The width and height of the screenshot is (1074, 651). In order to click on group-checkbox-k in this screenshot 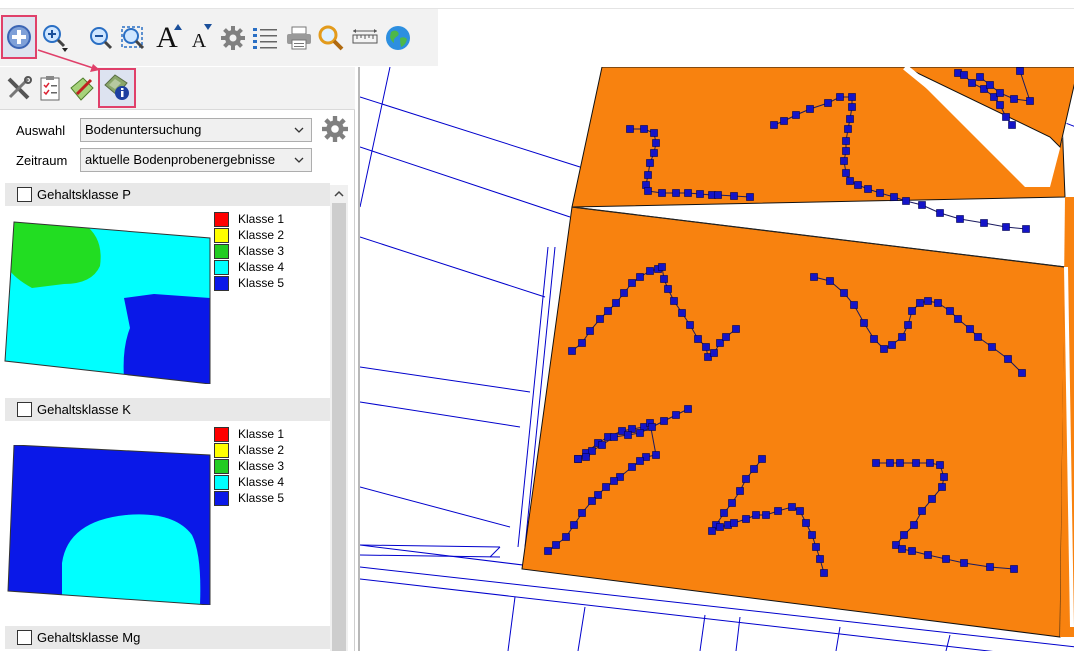, I will do `click(24, 409)`.